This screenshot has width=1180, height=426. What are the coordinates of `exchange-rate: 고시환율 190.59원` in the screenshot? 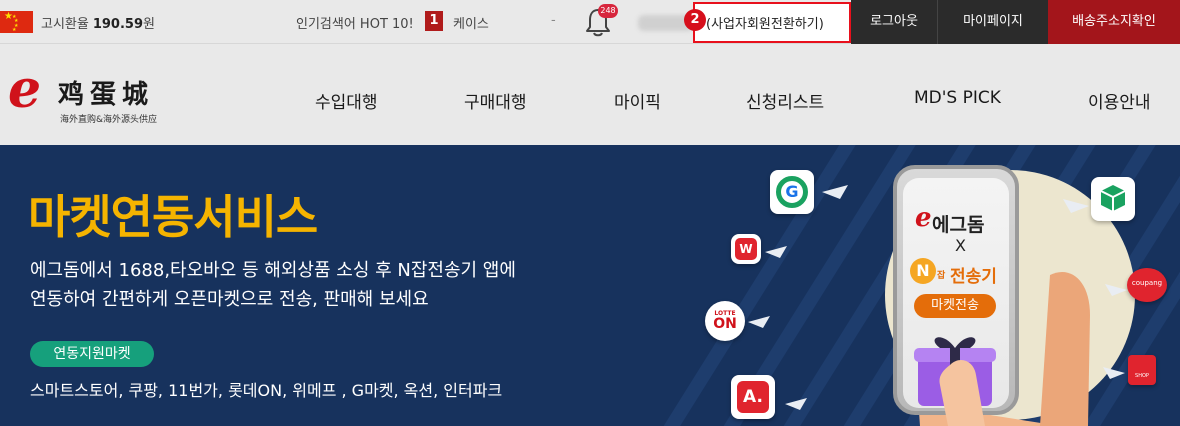 It's located at (98, 22).